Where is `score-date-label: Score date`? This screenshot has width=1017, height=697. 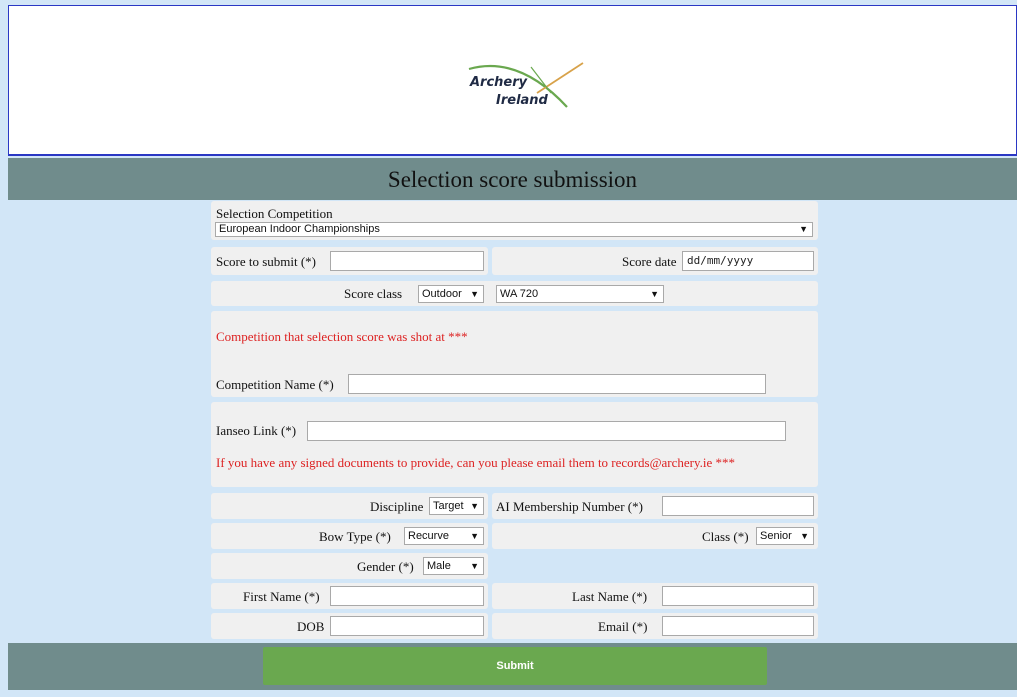
score-date-label: Score date is located at coordinates (649, 261).